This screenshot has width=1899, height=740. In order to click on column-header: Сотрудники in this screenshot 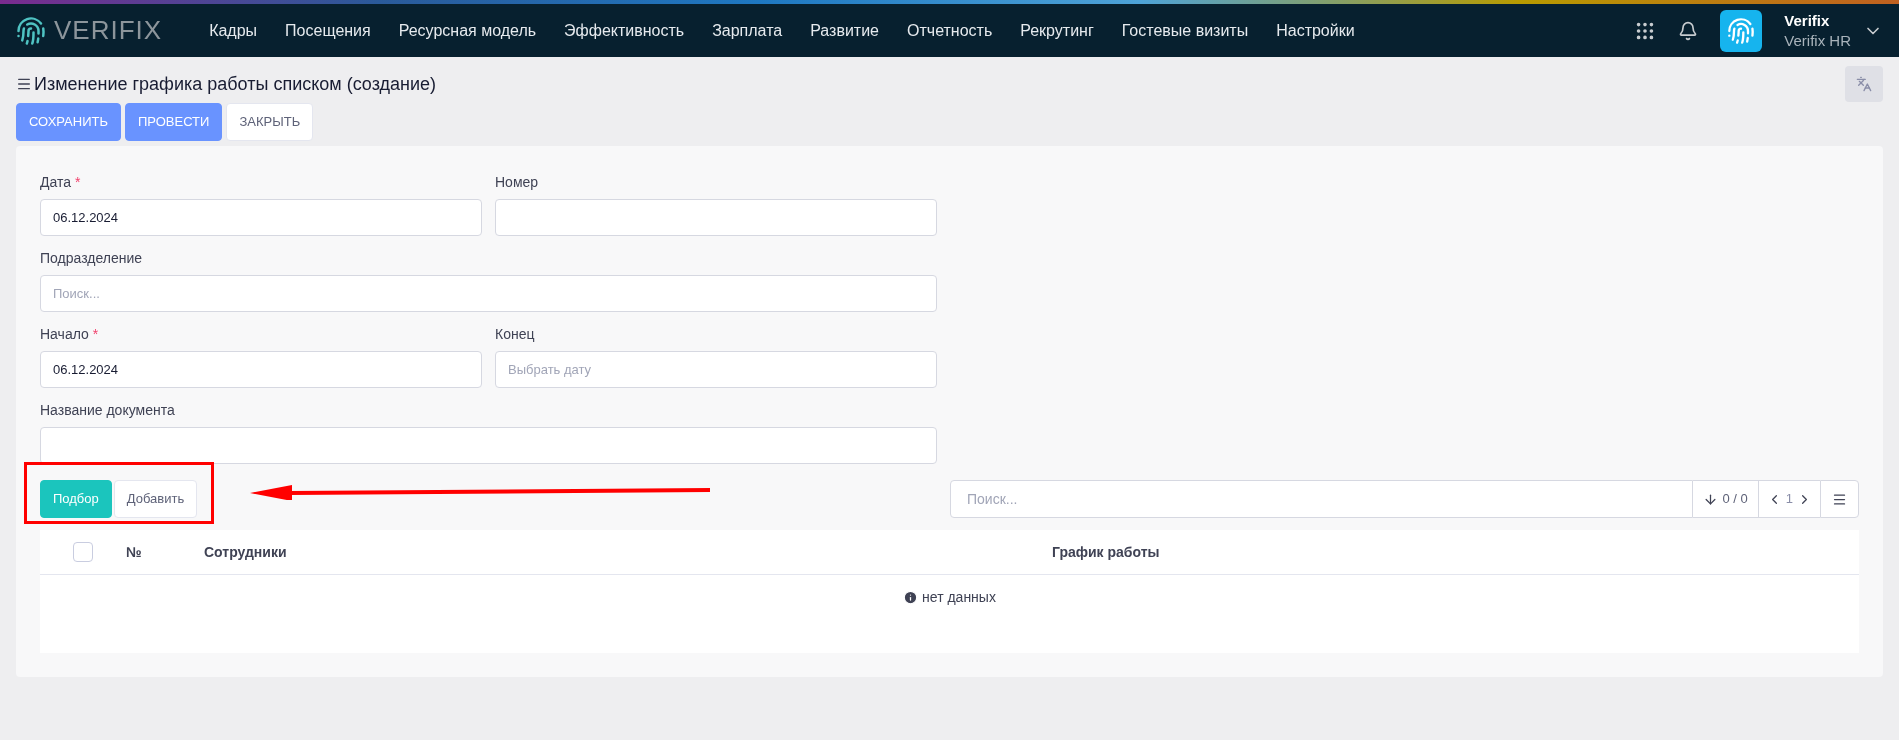, I will do `click(246, 552)`.